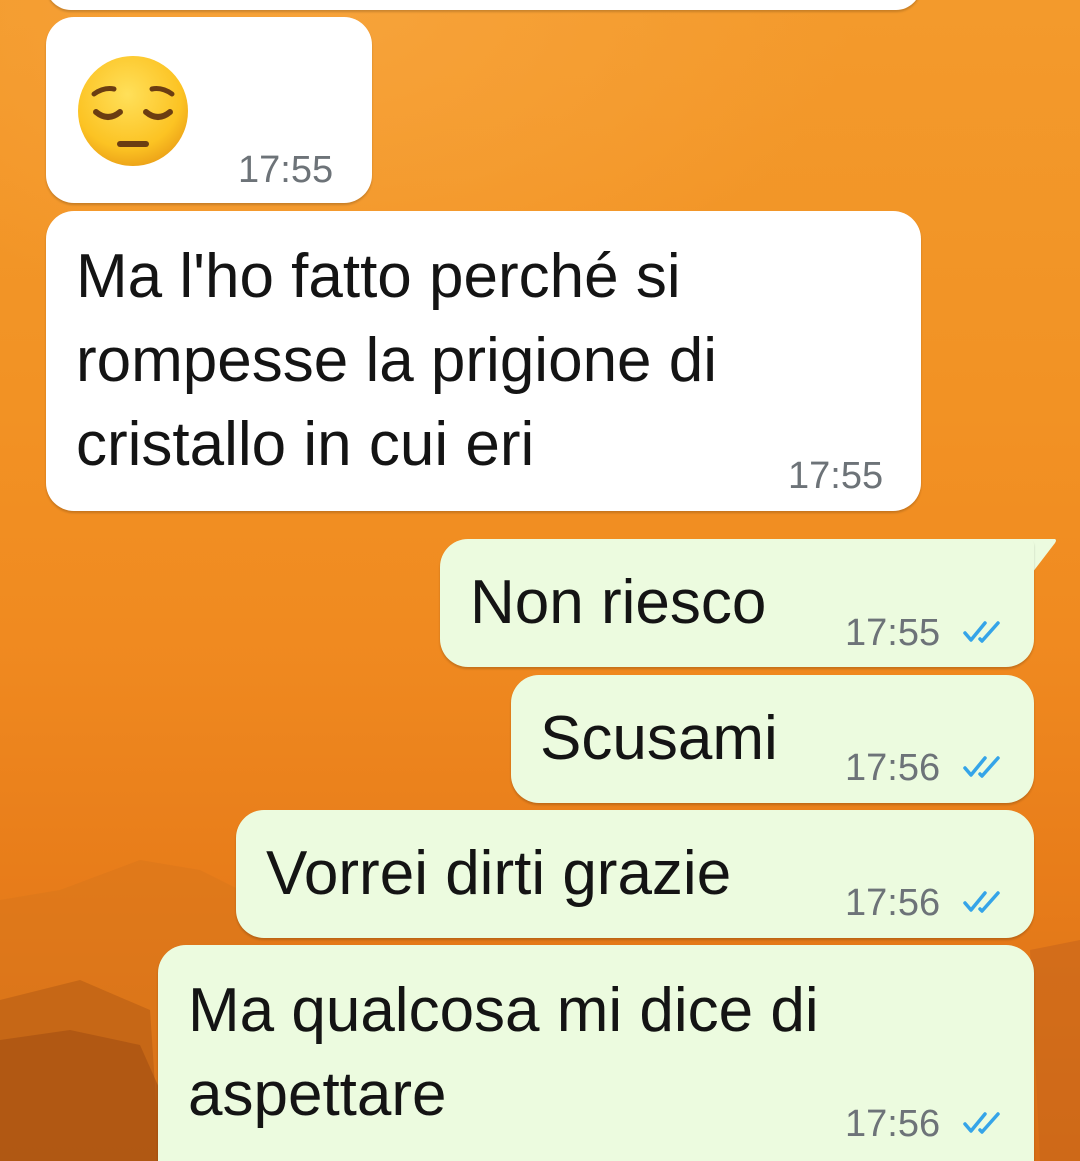 This screenshot has width=1080, height=1161. Describe the element at coordinates (317, 1094) in the screenshot. I see `message-text-line: aspettare` at that location.